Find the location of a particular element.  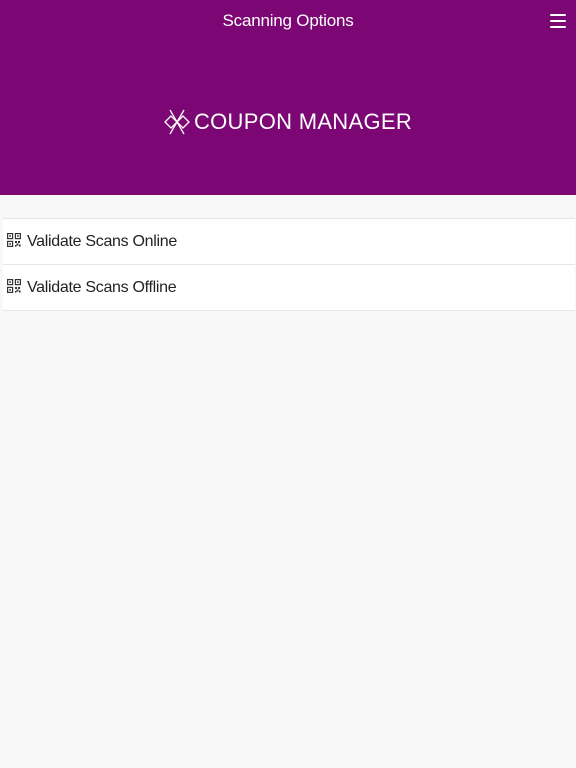

hamburger-menu-icon is located at coordinates (559, 21).